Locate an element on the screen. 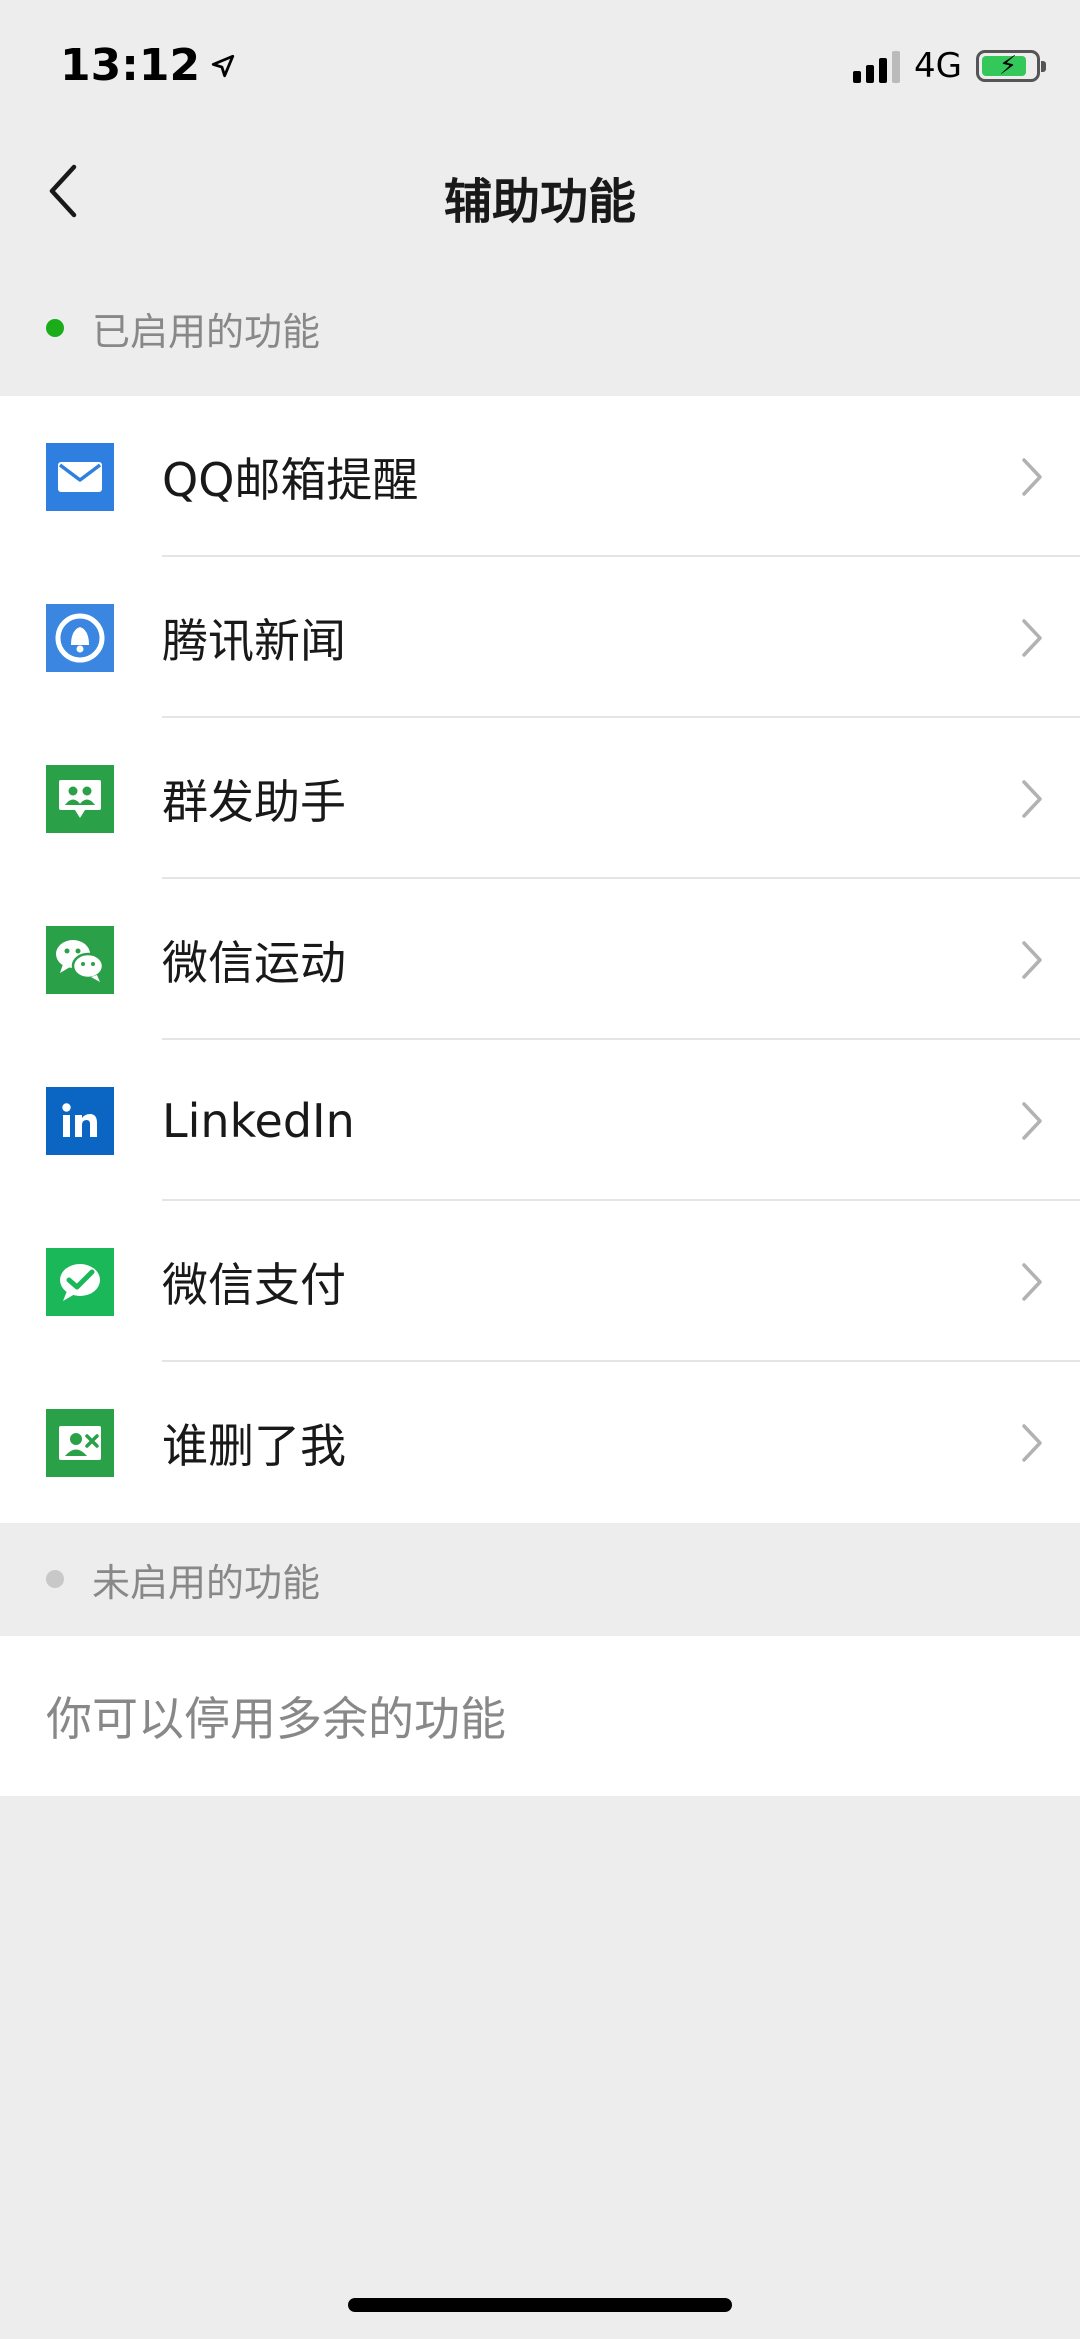  wechat-chat-icon is located at coordinates (80, 959).